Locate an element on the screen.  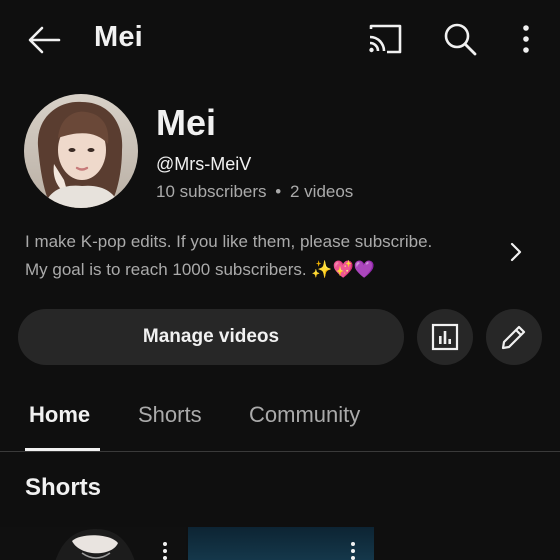
channel-handle: @Mrs-MeiV is located at coordinates (204, 164).